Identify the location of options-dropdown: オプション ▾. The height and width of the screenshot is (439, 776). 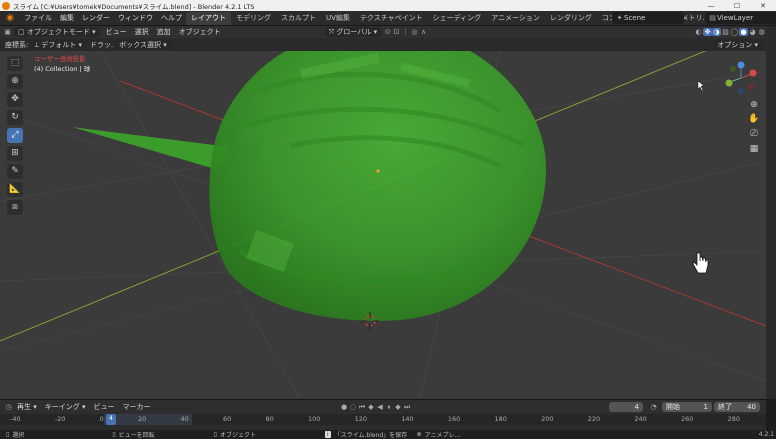
(737, 44).